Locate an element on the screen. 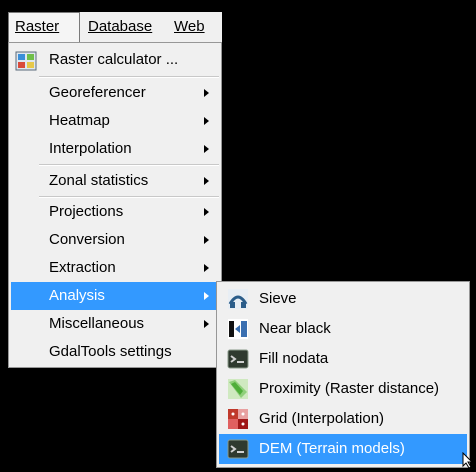  submenu-item-proximity: Proximity (Raster distance) is located at coordinates (343, 389).